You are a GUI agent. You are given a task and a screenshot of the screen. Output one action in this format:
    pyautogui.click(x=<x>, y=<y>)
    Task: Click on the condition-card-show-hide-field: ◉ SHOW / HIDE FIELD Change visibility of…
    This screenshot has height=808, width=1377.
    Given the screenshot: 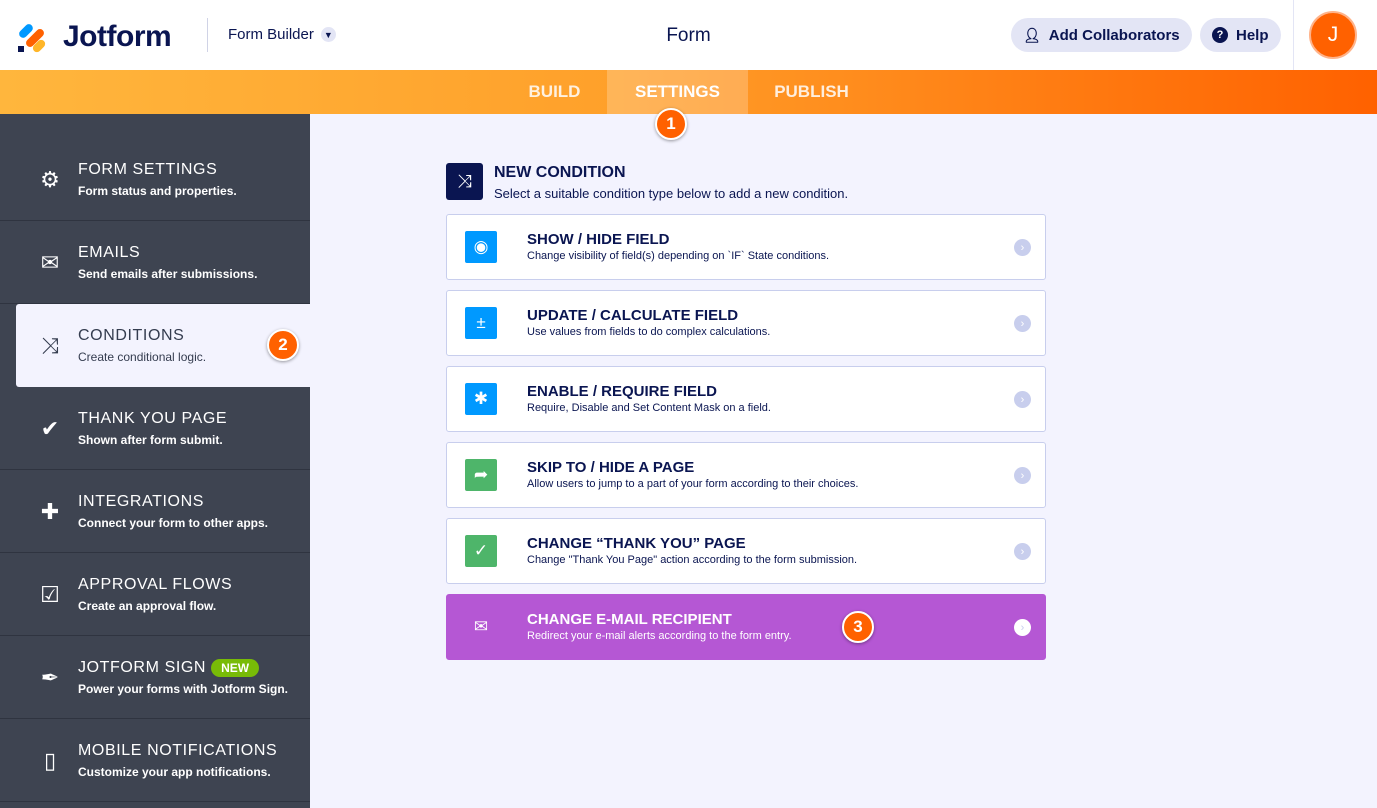 What is the action you would take?
    pyautogui.click(x=746, y=247)
    